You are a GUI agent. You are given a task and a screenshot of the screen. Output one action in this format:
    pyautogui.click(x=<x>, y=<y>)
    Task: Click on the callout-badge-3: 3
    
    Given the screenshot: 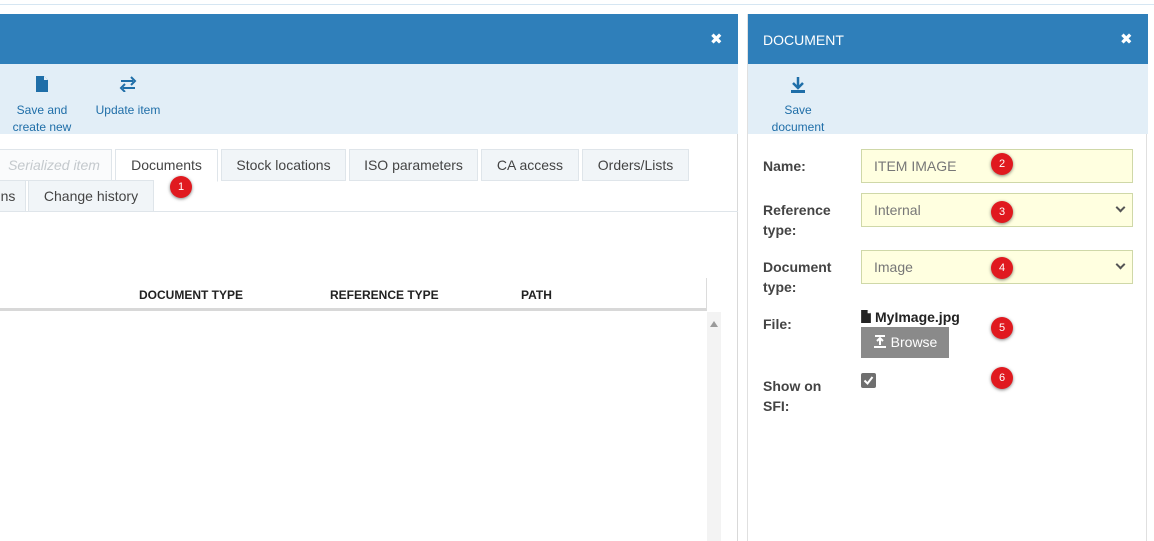 What is the action you would take?
    pyautogui.click(x=1002, y=212)
    